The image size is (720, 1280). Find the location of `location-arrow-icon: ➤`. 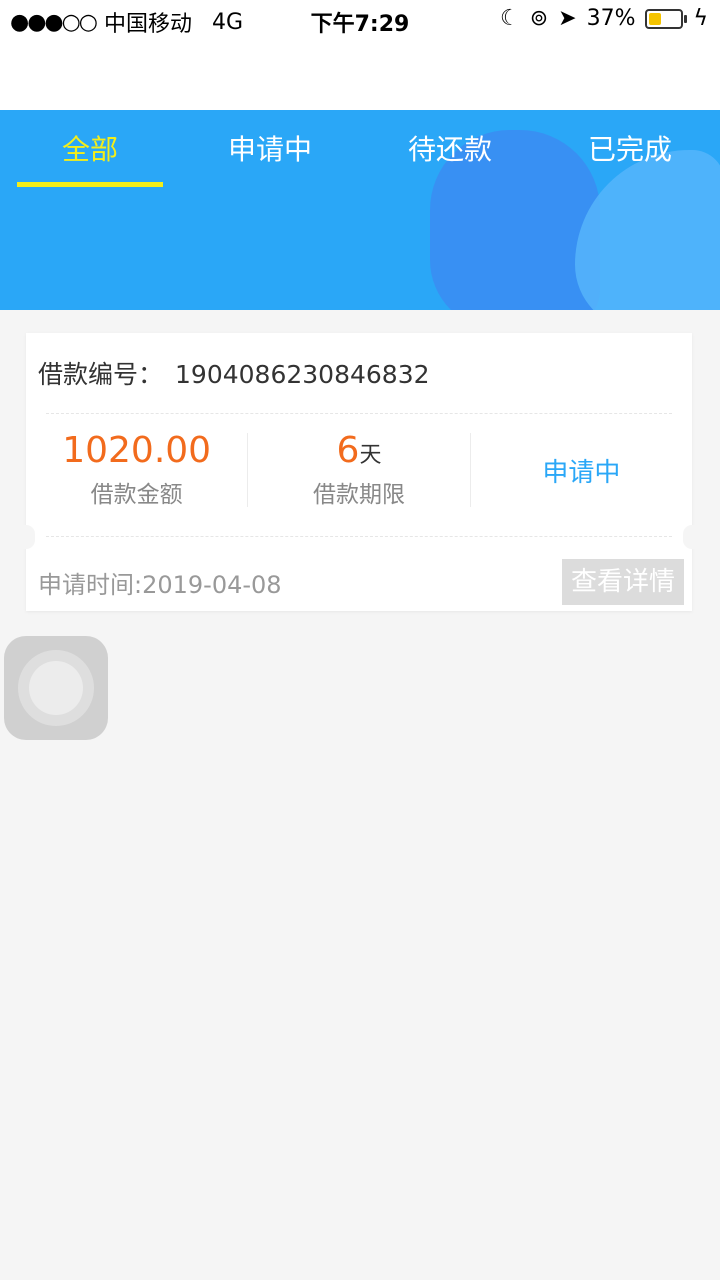

location-arrow-icon: ➤ is located at coordinates (567, 18).